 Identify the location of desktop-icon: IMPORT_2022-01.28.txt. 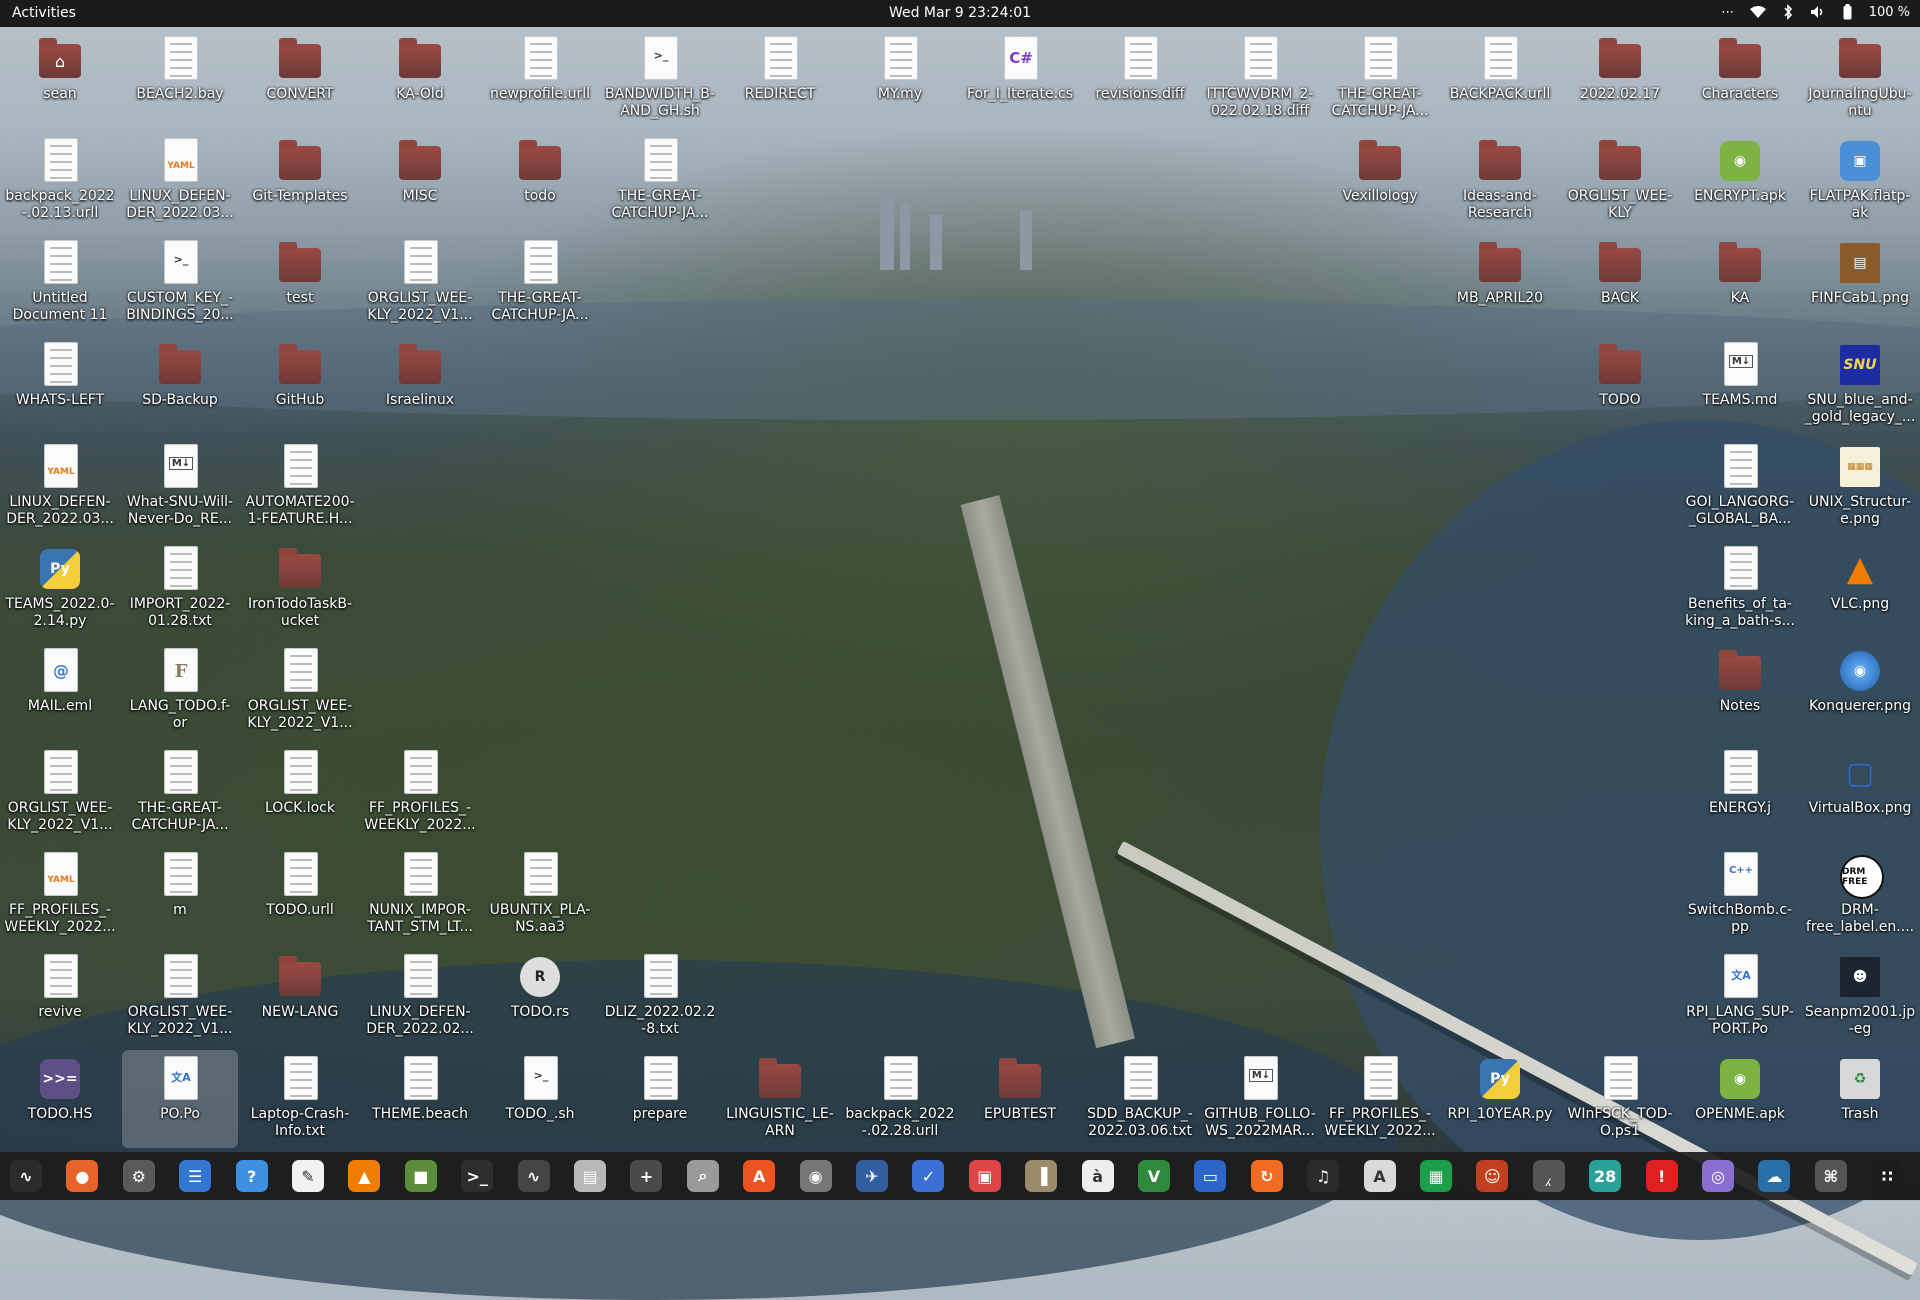
(180, 589).